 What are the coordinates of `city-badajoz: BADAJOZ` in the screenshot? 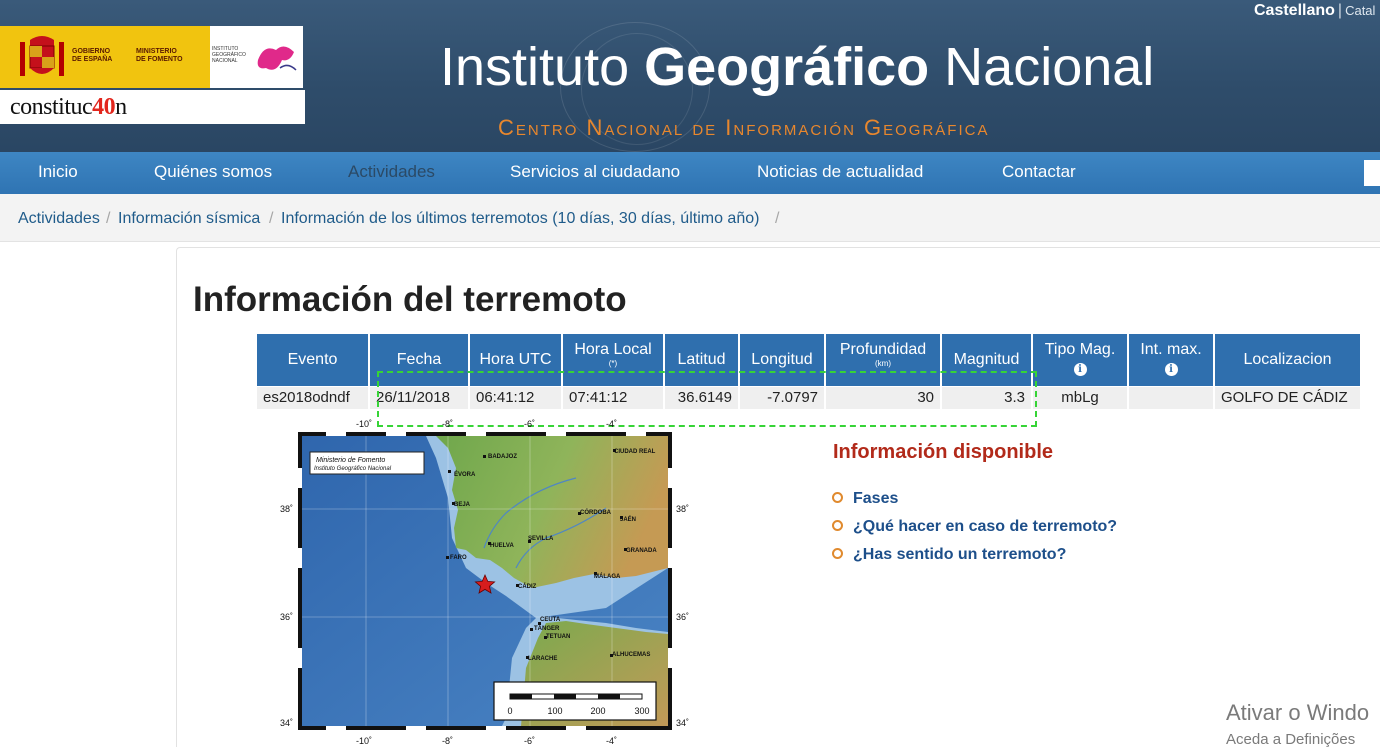 It's located at (502, 457).